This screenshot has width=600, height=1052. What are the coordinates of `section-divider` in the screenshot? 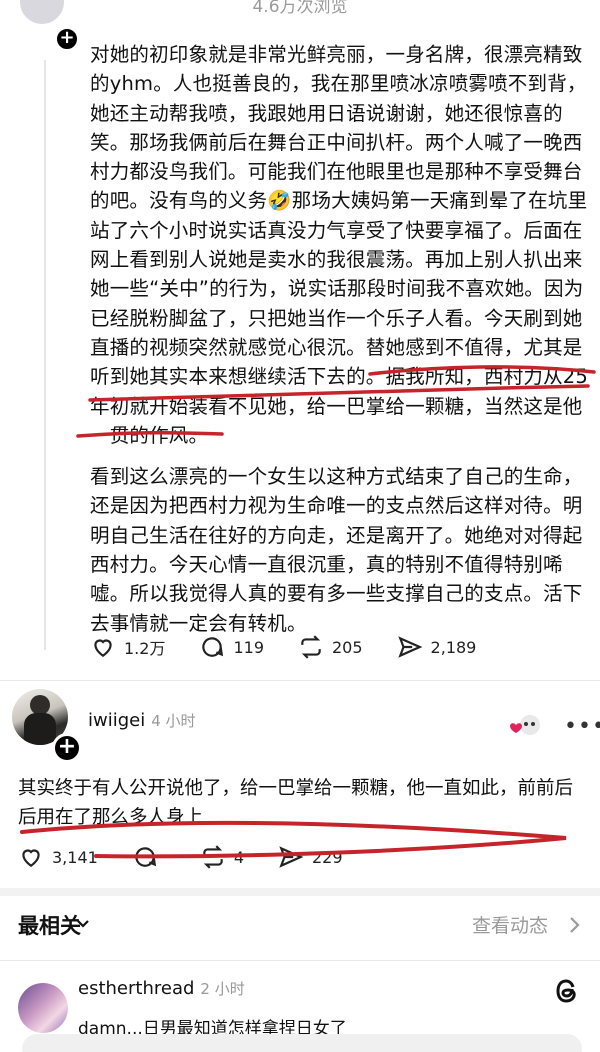 It's located at (300, 892).